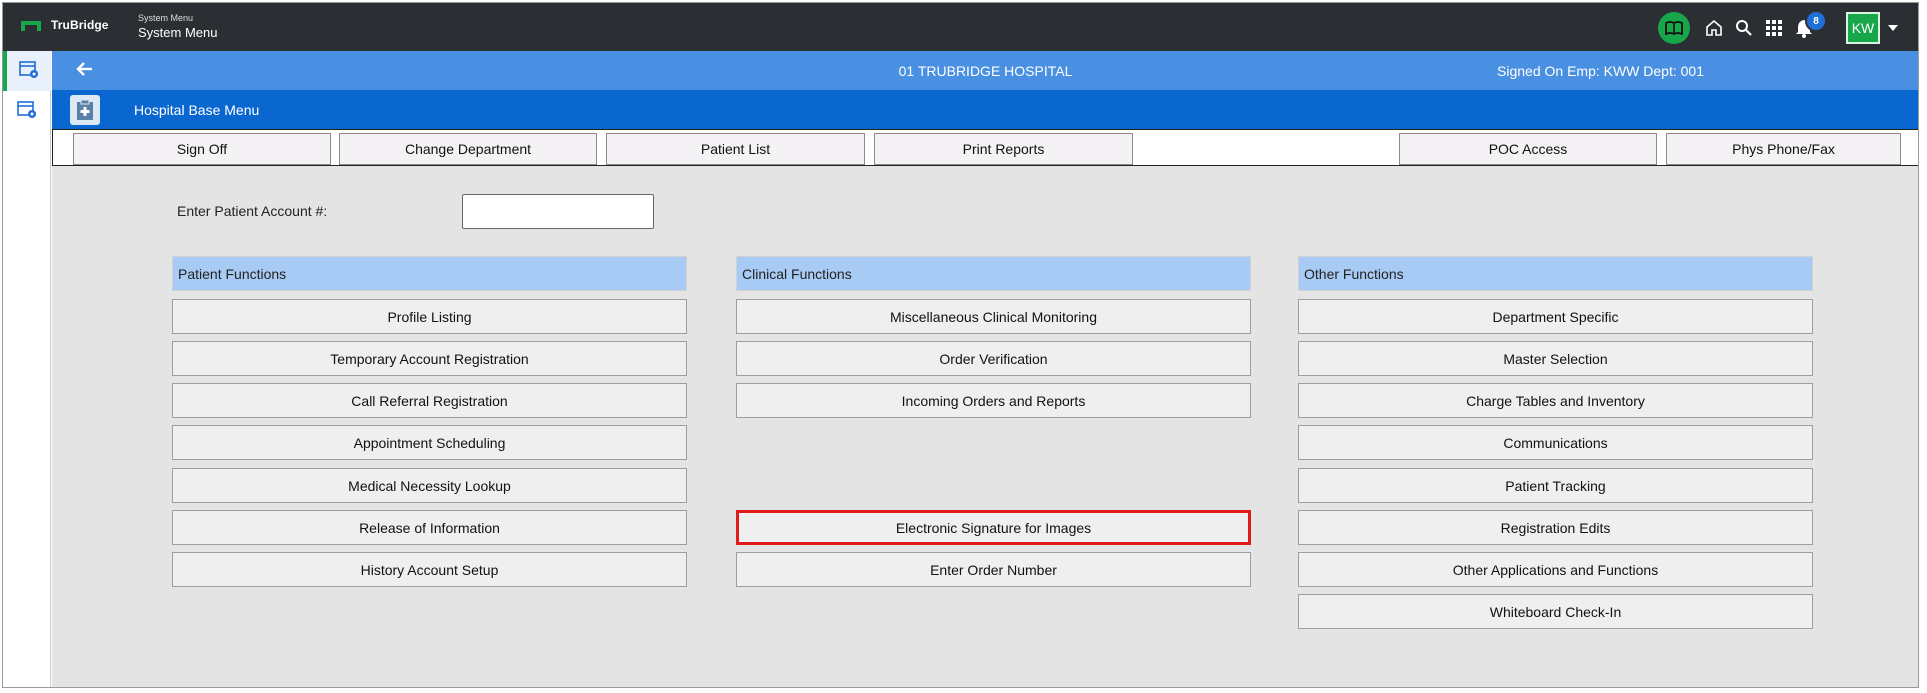 This screenshot has width=1927, height=693. Describe the element at coordinates (960, 27) in the screenshot. I see `top-bar: TruBridge System Menu System Menu 8 KW` at that location.